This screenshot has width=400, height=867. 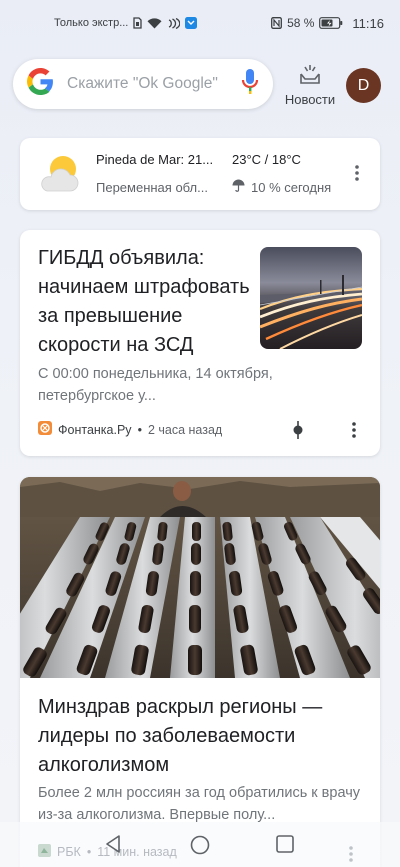 I want to click on rain-chance: 10 % сегодня, so click(x=291, y=187).